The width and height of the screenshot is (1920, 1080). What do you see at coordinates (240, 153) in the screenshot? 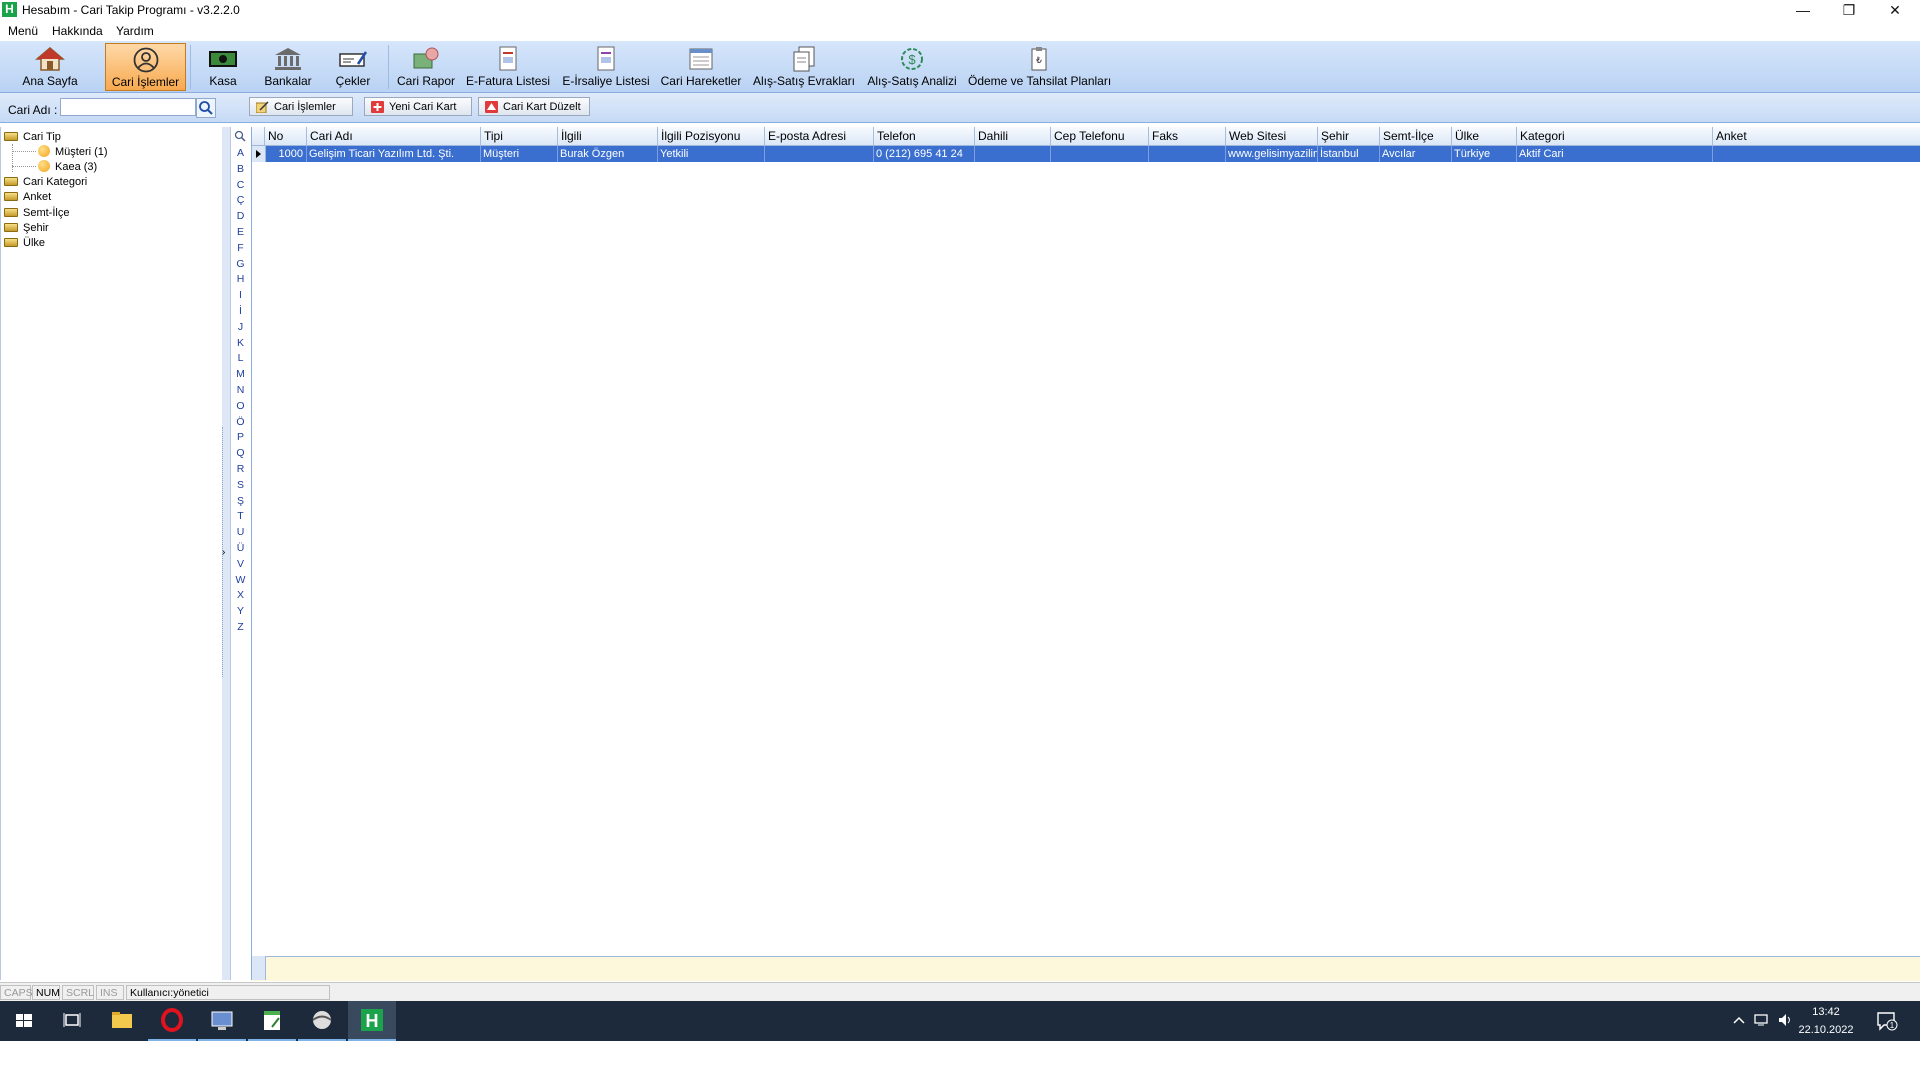
I see `letter-filter: A` at bounding box center [240, 153].